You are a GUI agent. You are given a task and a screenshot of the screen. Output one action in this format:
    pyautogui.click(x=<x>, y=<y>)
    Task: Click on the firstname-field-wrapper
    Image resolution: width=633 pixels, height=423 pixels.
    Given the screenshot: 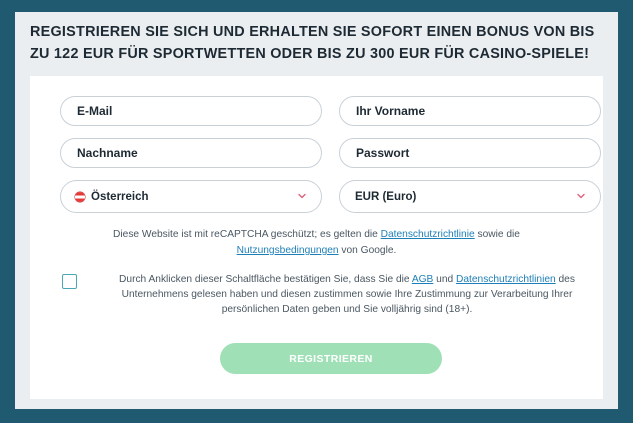 What is the action you would take?
    pyautogui.click(x=470, y=111)
    